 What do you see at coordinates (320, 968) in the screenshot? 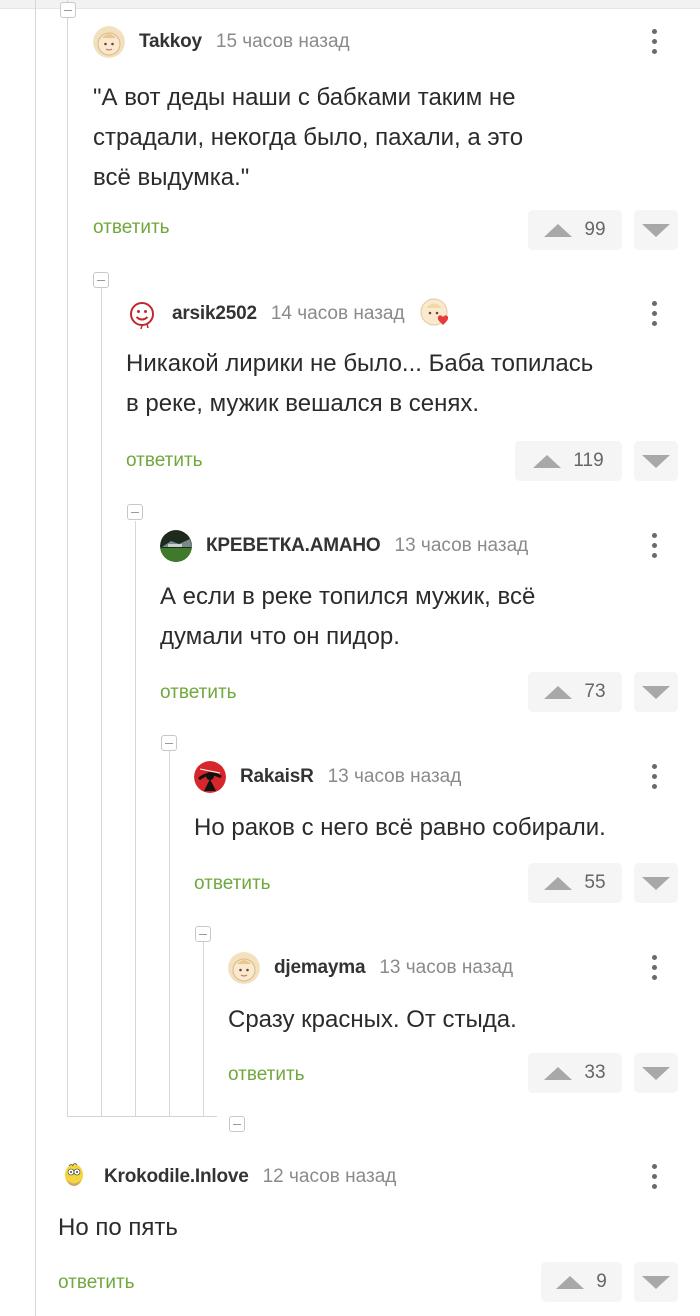
I see `username: djemayma` at bounding box center [320, 968].